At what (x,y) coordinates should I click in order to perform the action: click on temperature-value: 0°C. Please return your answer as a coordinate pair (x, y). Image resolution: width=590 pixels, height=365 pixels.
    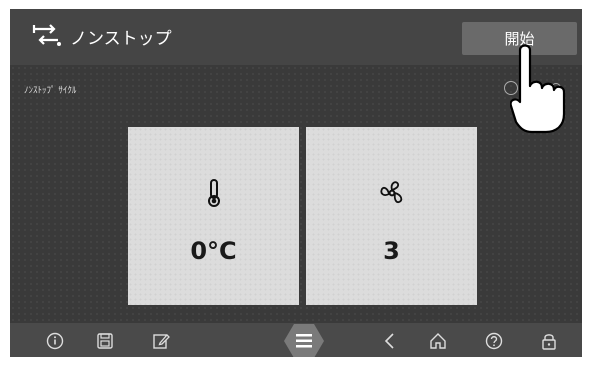
    Looking at the image, I should click on (213, 251).